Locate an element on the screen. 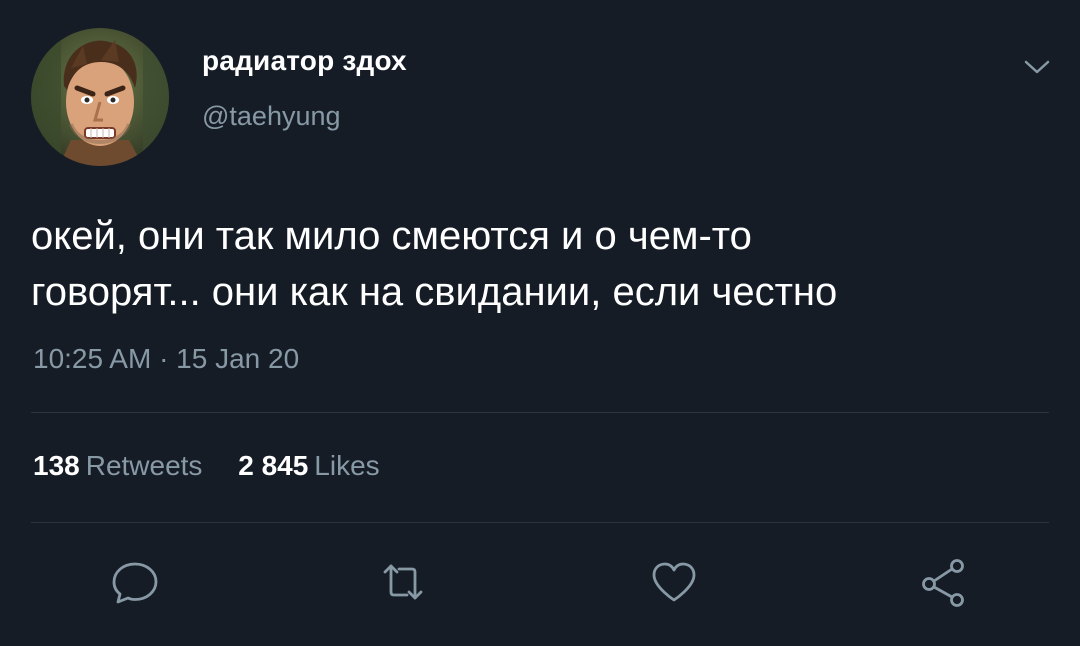 The height and width of the screenshot is (646, 1080). retweets-label: Retweets is located at coordinates (144, 465).